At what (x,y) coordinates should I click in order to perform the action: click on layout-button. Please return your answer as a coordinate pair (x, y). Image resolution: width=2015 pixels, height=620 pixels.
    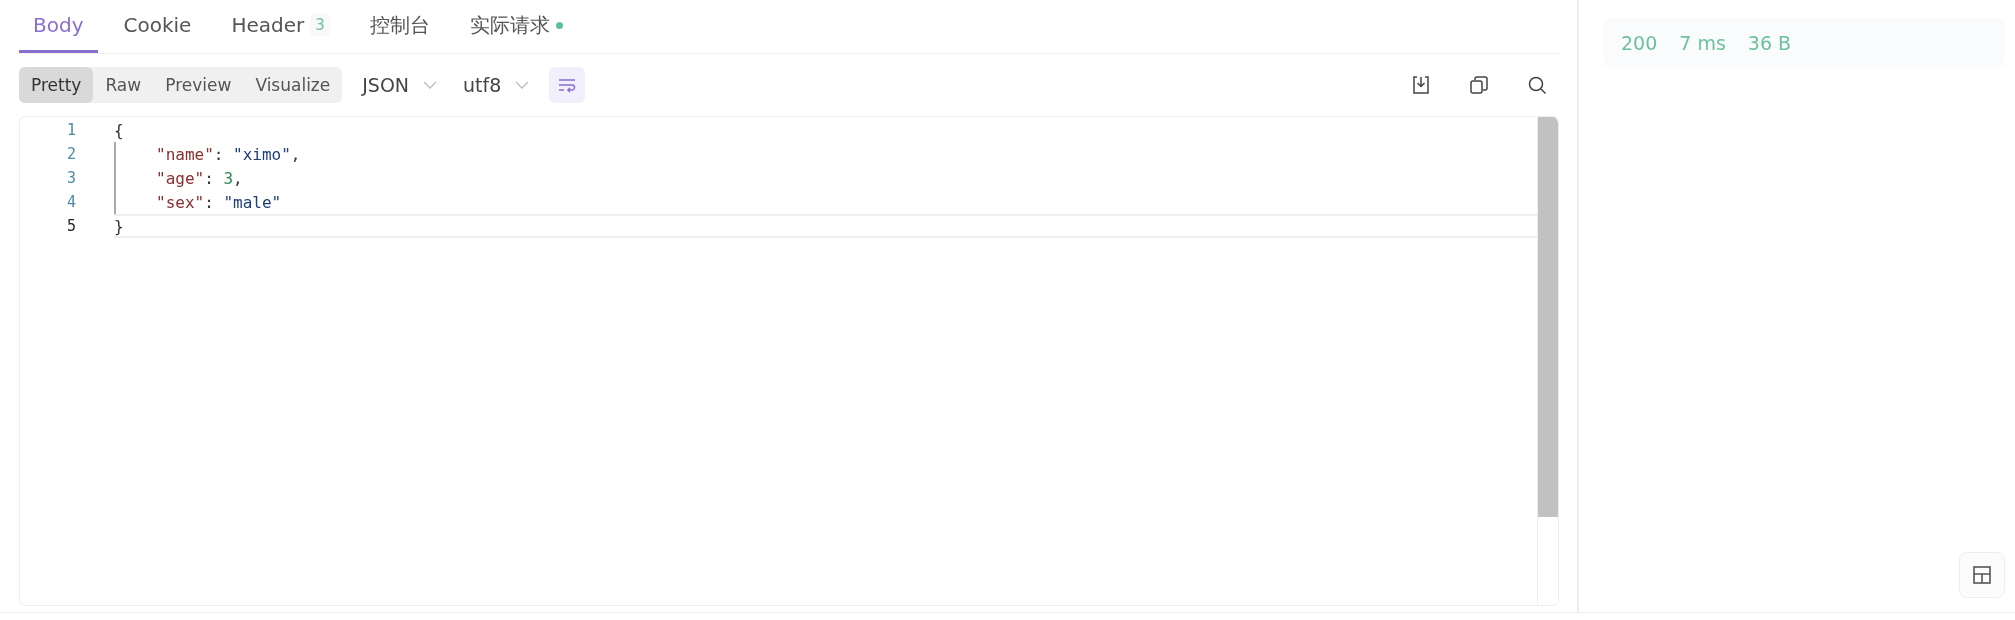
    Looking at the image, I should click on (1982, 575).